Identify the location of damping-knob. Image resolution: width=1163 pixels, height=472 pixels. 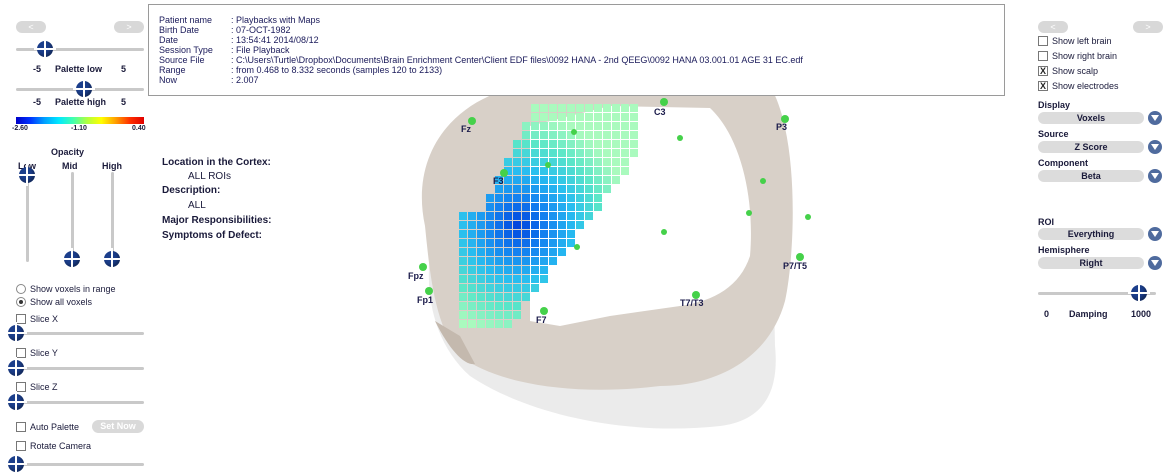
(1139, 293).